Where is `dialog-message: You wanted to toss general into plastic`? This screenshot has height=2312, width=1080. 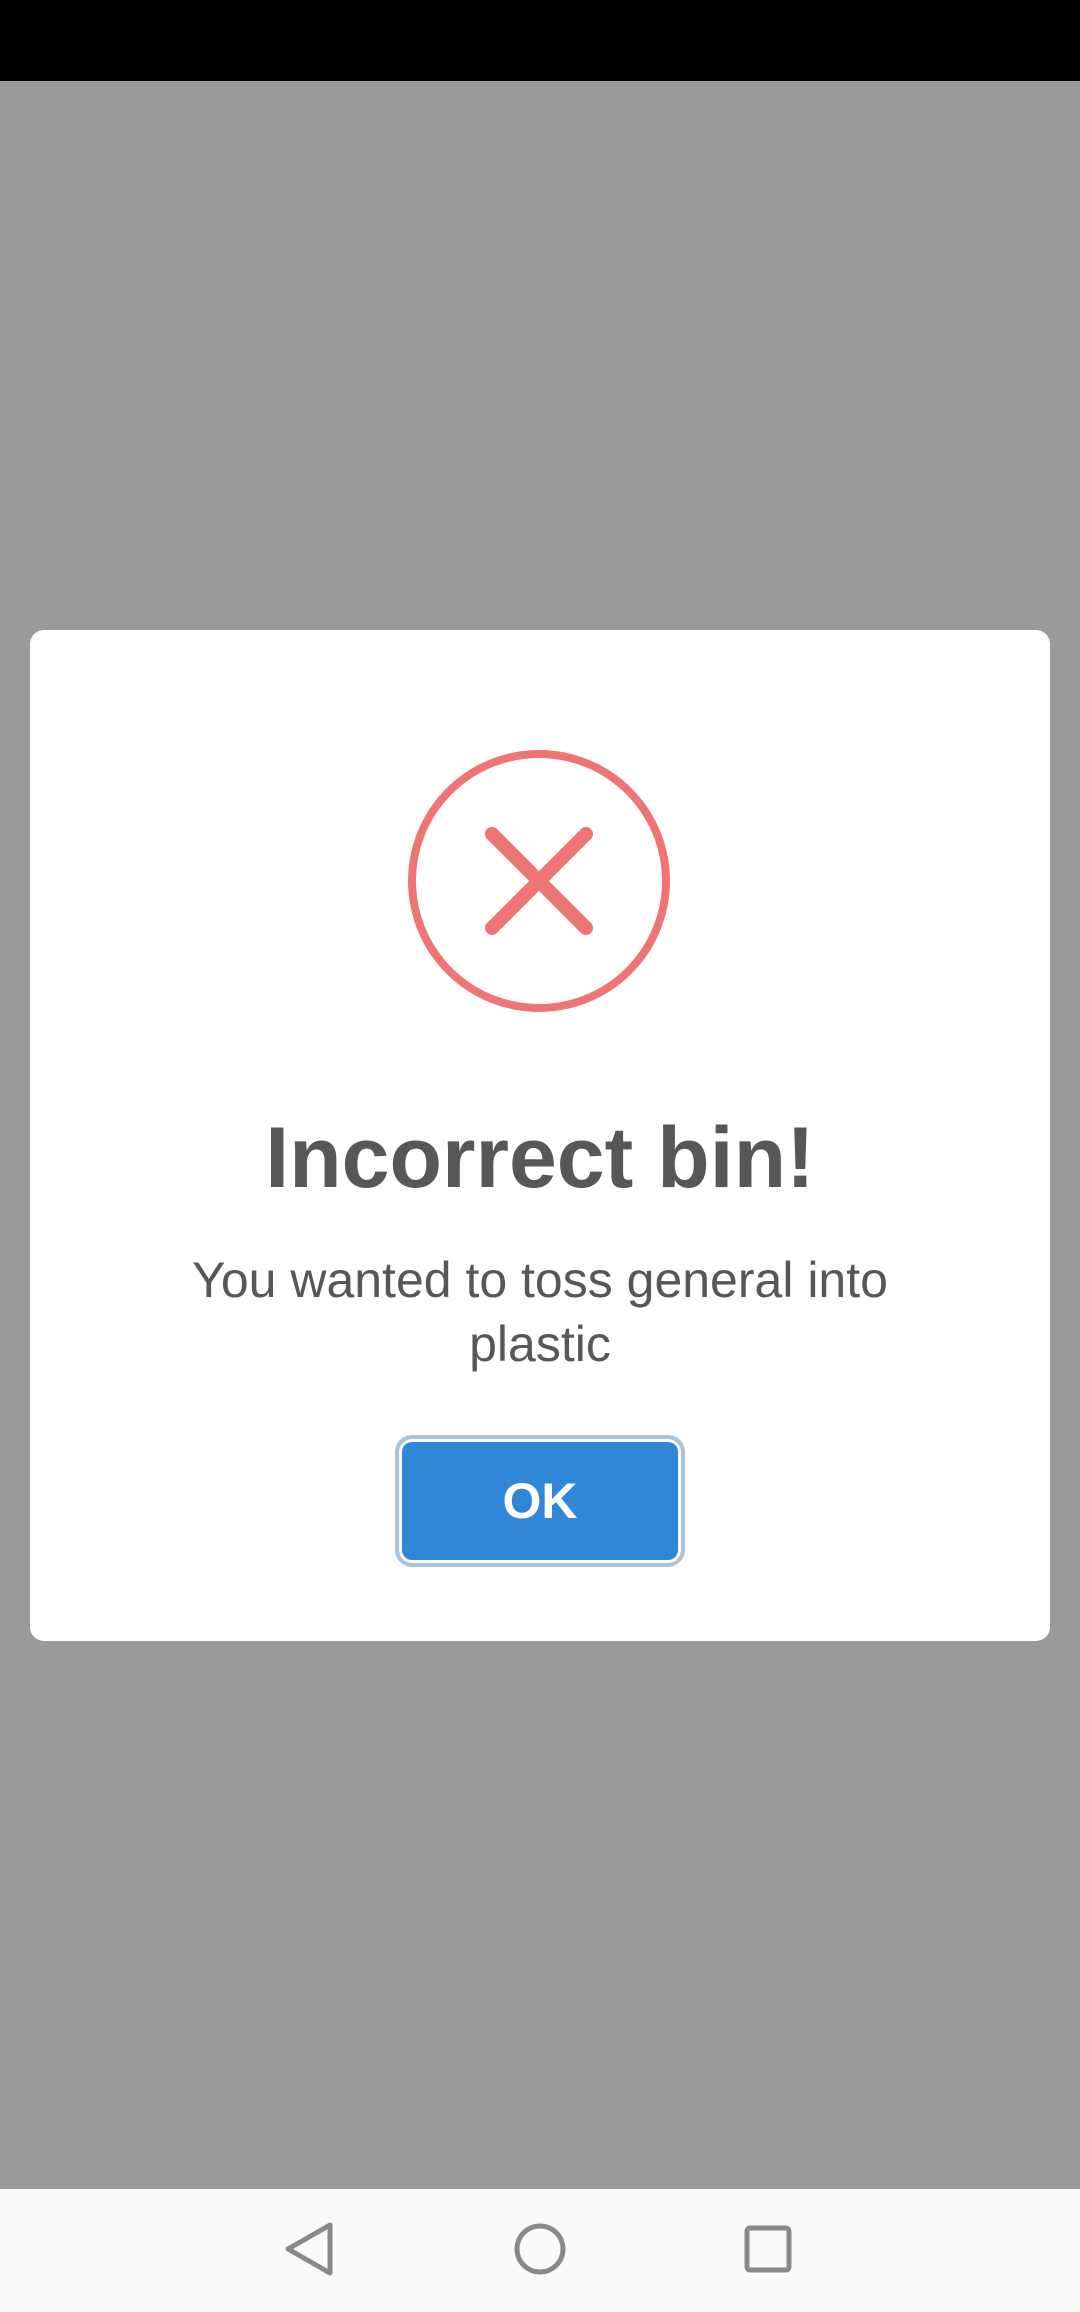
dialog-message: You wanted to toss general into plastic is located at coordinates (540, 1312).